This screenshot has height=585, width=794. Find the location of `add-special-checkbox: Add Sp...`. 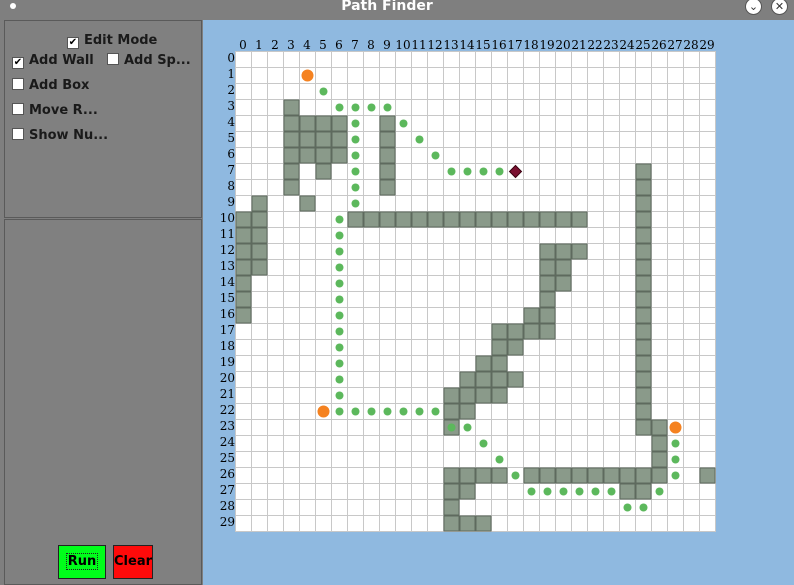

add-special-checkbox: Add Sp... is located at coordinates (149, 60).